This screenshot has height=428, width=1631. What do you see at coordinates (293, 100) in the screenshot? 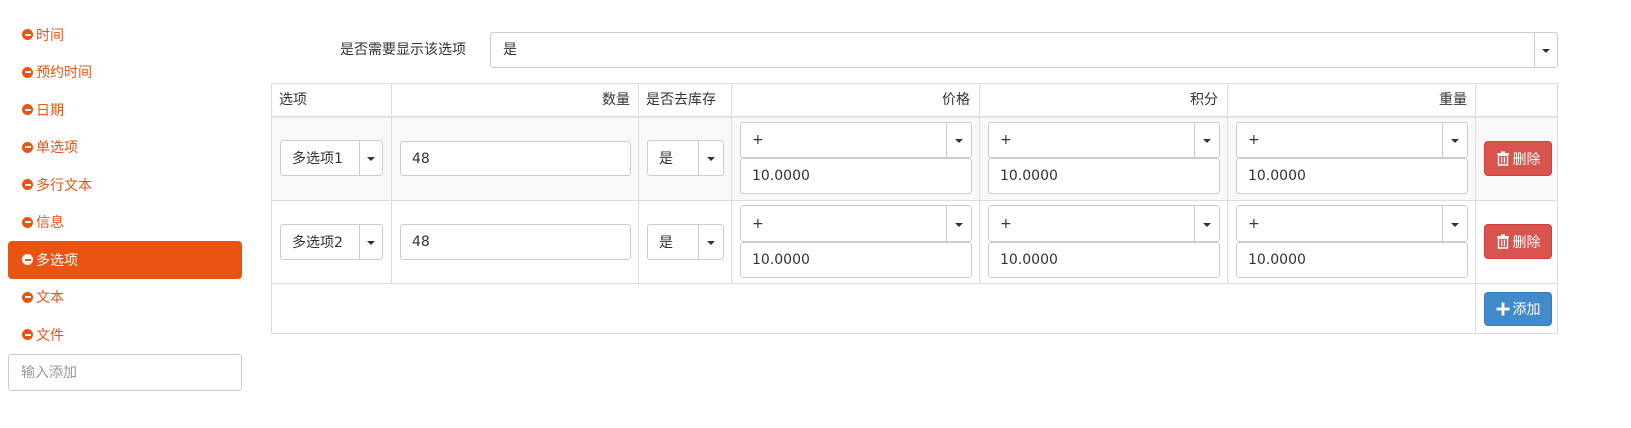
I see `header-option: 选项` at bounding box center [293, 100].